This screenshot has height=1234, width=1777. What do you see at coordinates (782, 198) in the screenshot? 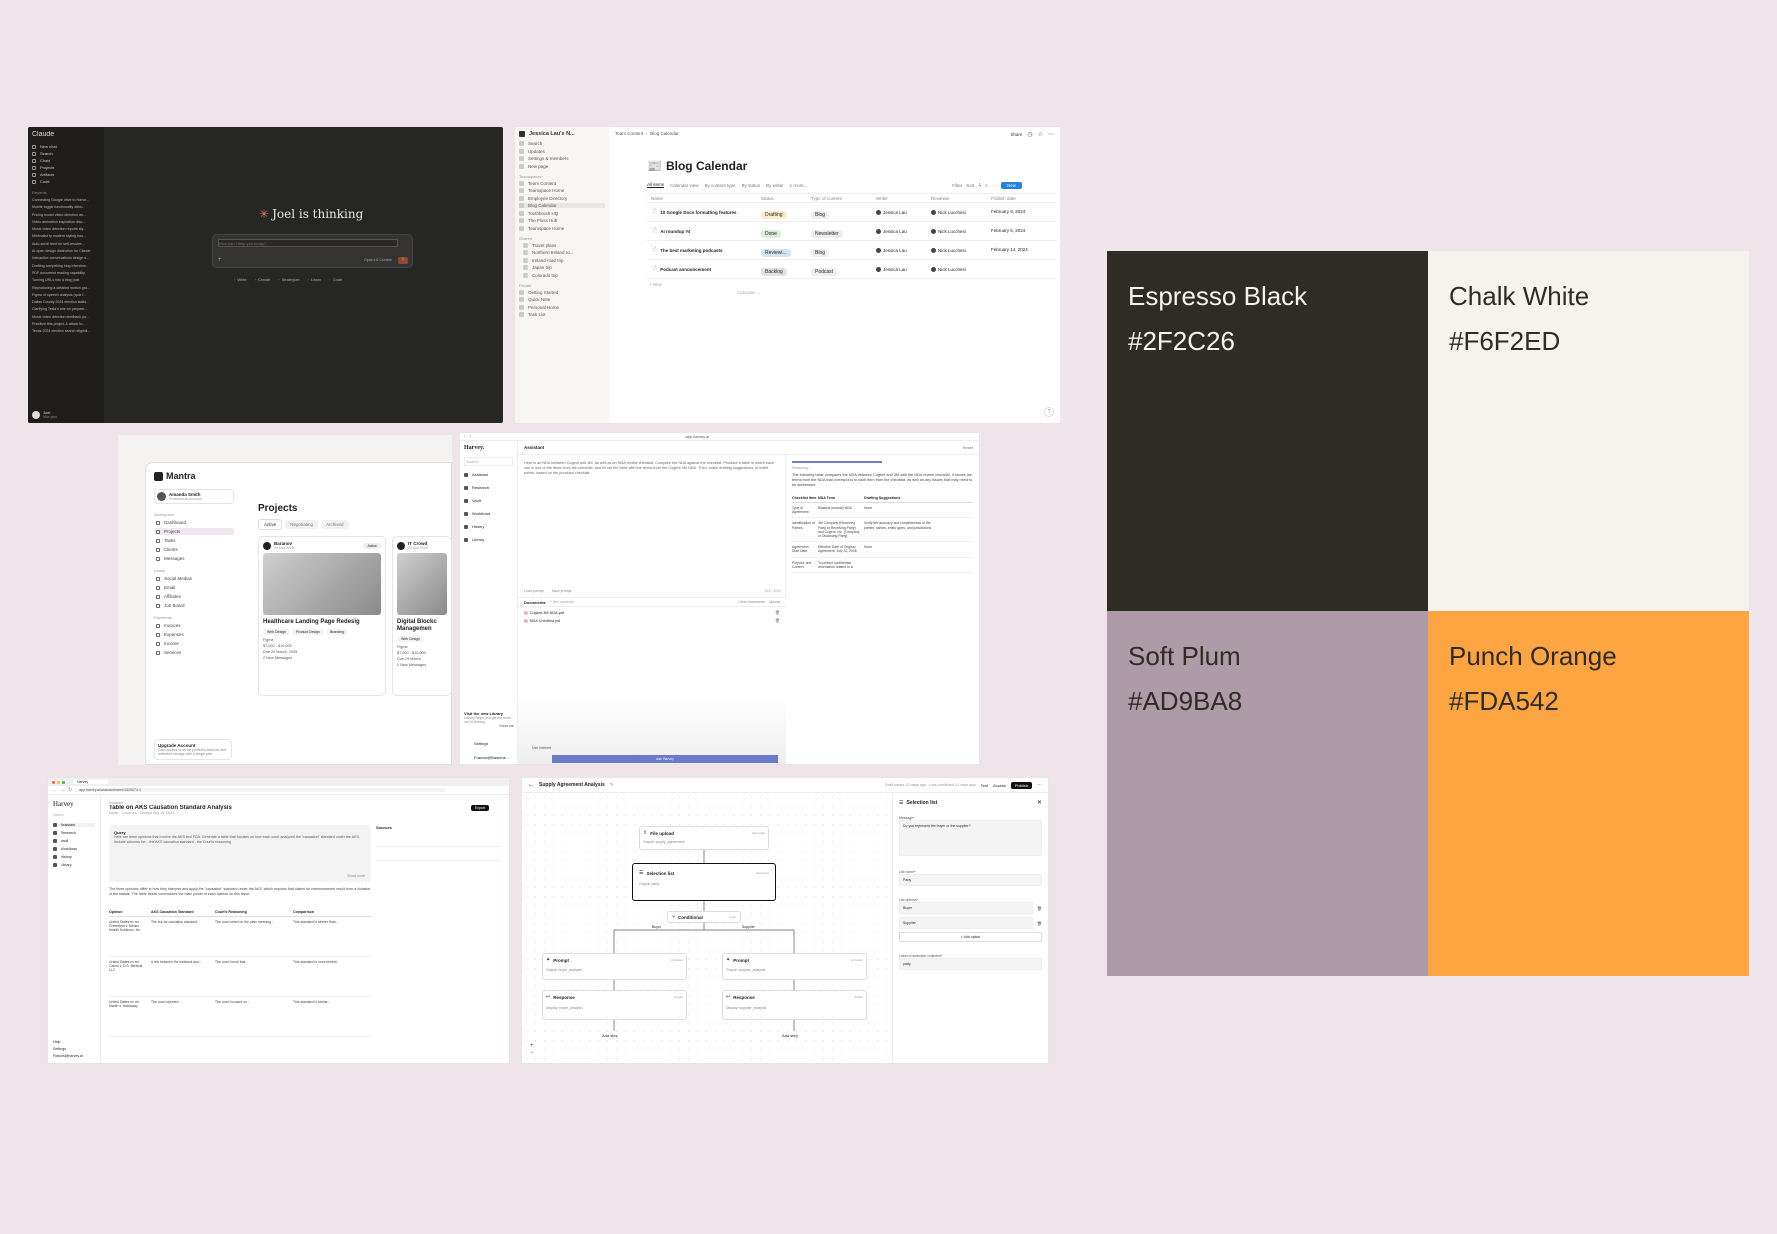
I see `column-header: Status` at bounding box center [782, 198].